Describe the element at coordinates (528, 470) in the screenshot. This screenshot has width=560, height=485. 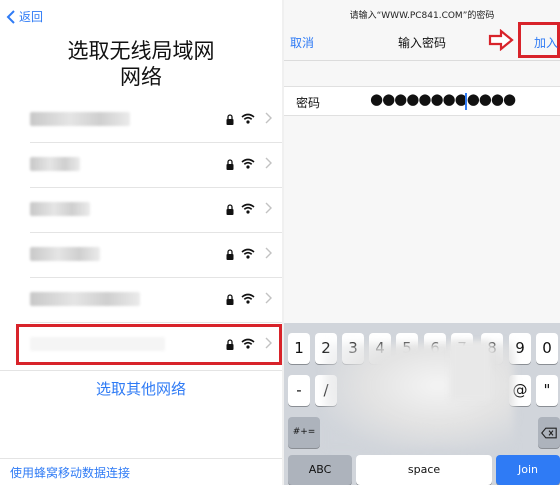
I see `join-key: Join` at that location.